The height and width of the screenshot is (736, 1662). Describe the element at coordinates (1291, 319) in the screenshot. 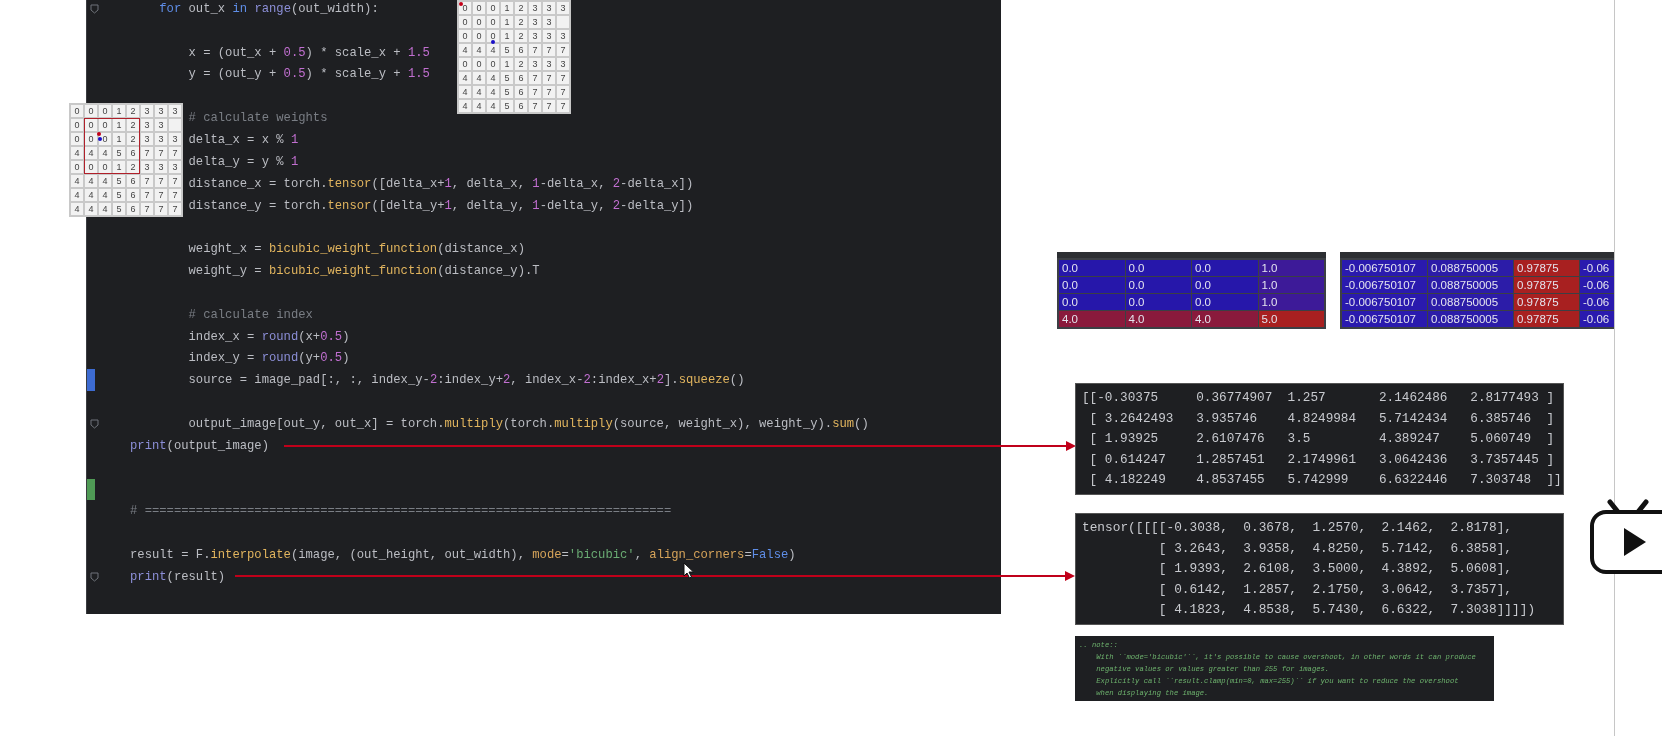

I see `table-cell: 5.0` at that location.